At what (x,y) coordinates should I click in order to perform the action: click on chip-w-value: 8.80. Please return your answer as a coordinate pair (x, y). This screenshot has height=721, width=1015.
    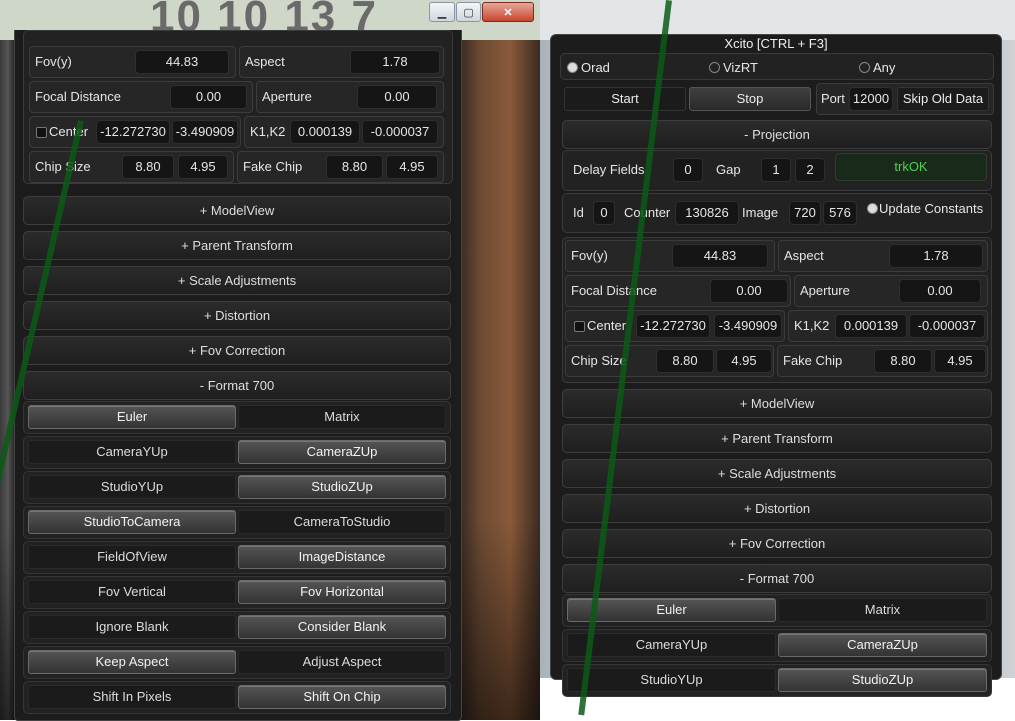
    Looking at the image, I should click on (148, 167).